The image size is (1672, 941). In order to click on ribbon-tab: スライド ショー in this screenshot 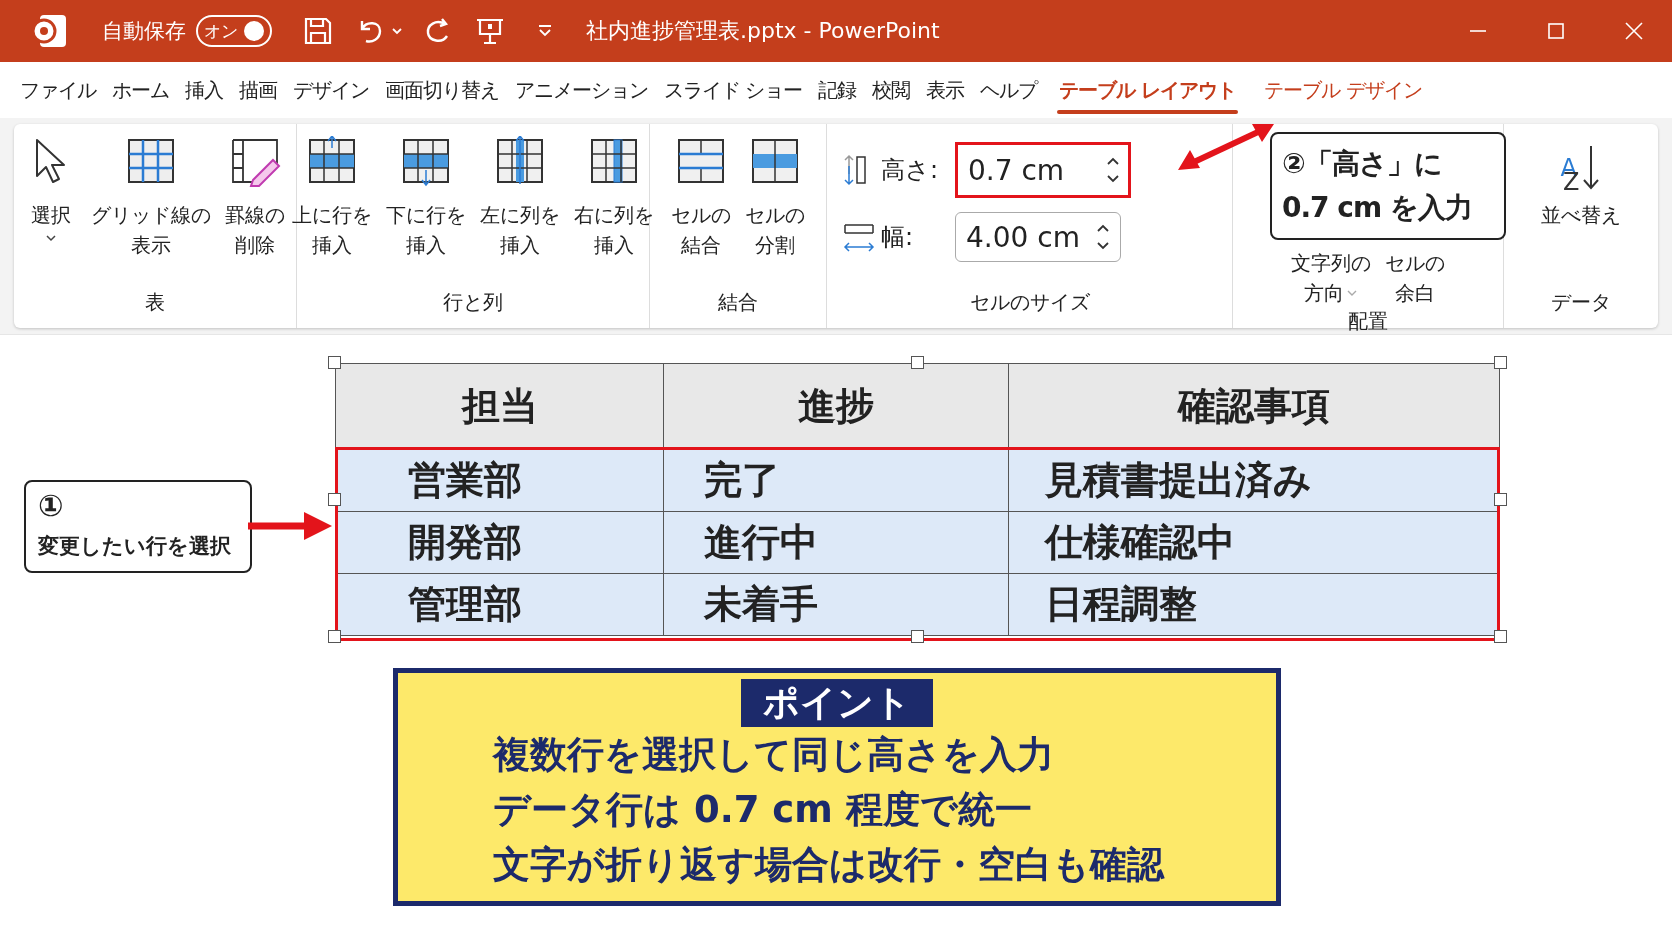, I will do `click(733, 90)`.